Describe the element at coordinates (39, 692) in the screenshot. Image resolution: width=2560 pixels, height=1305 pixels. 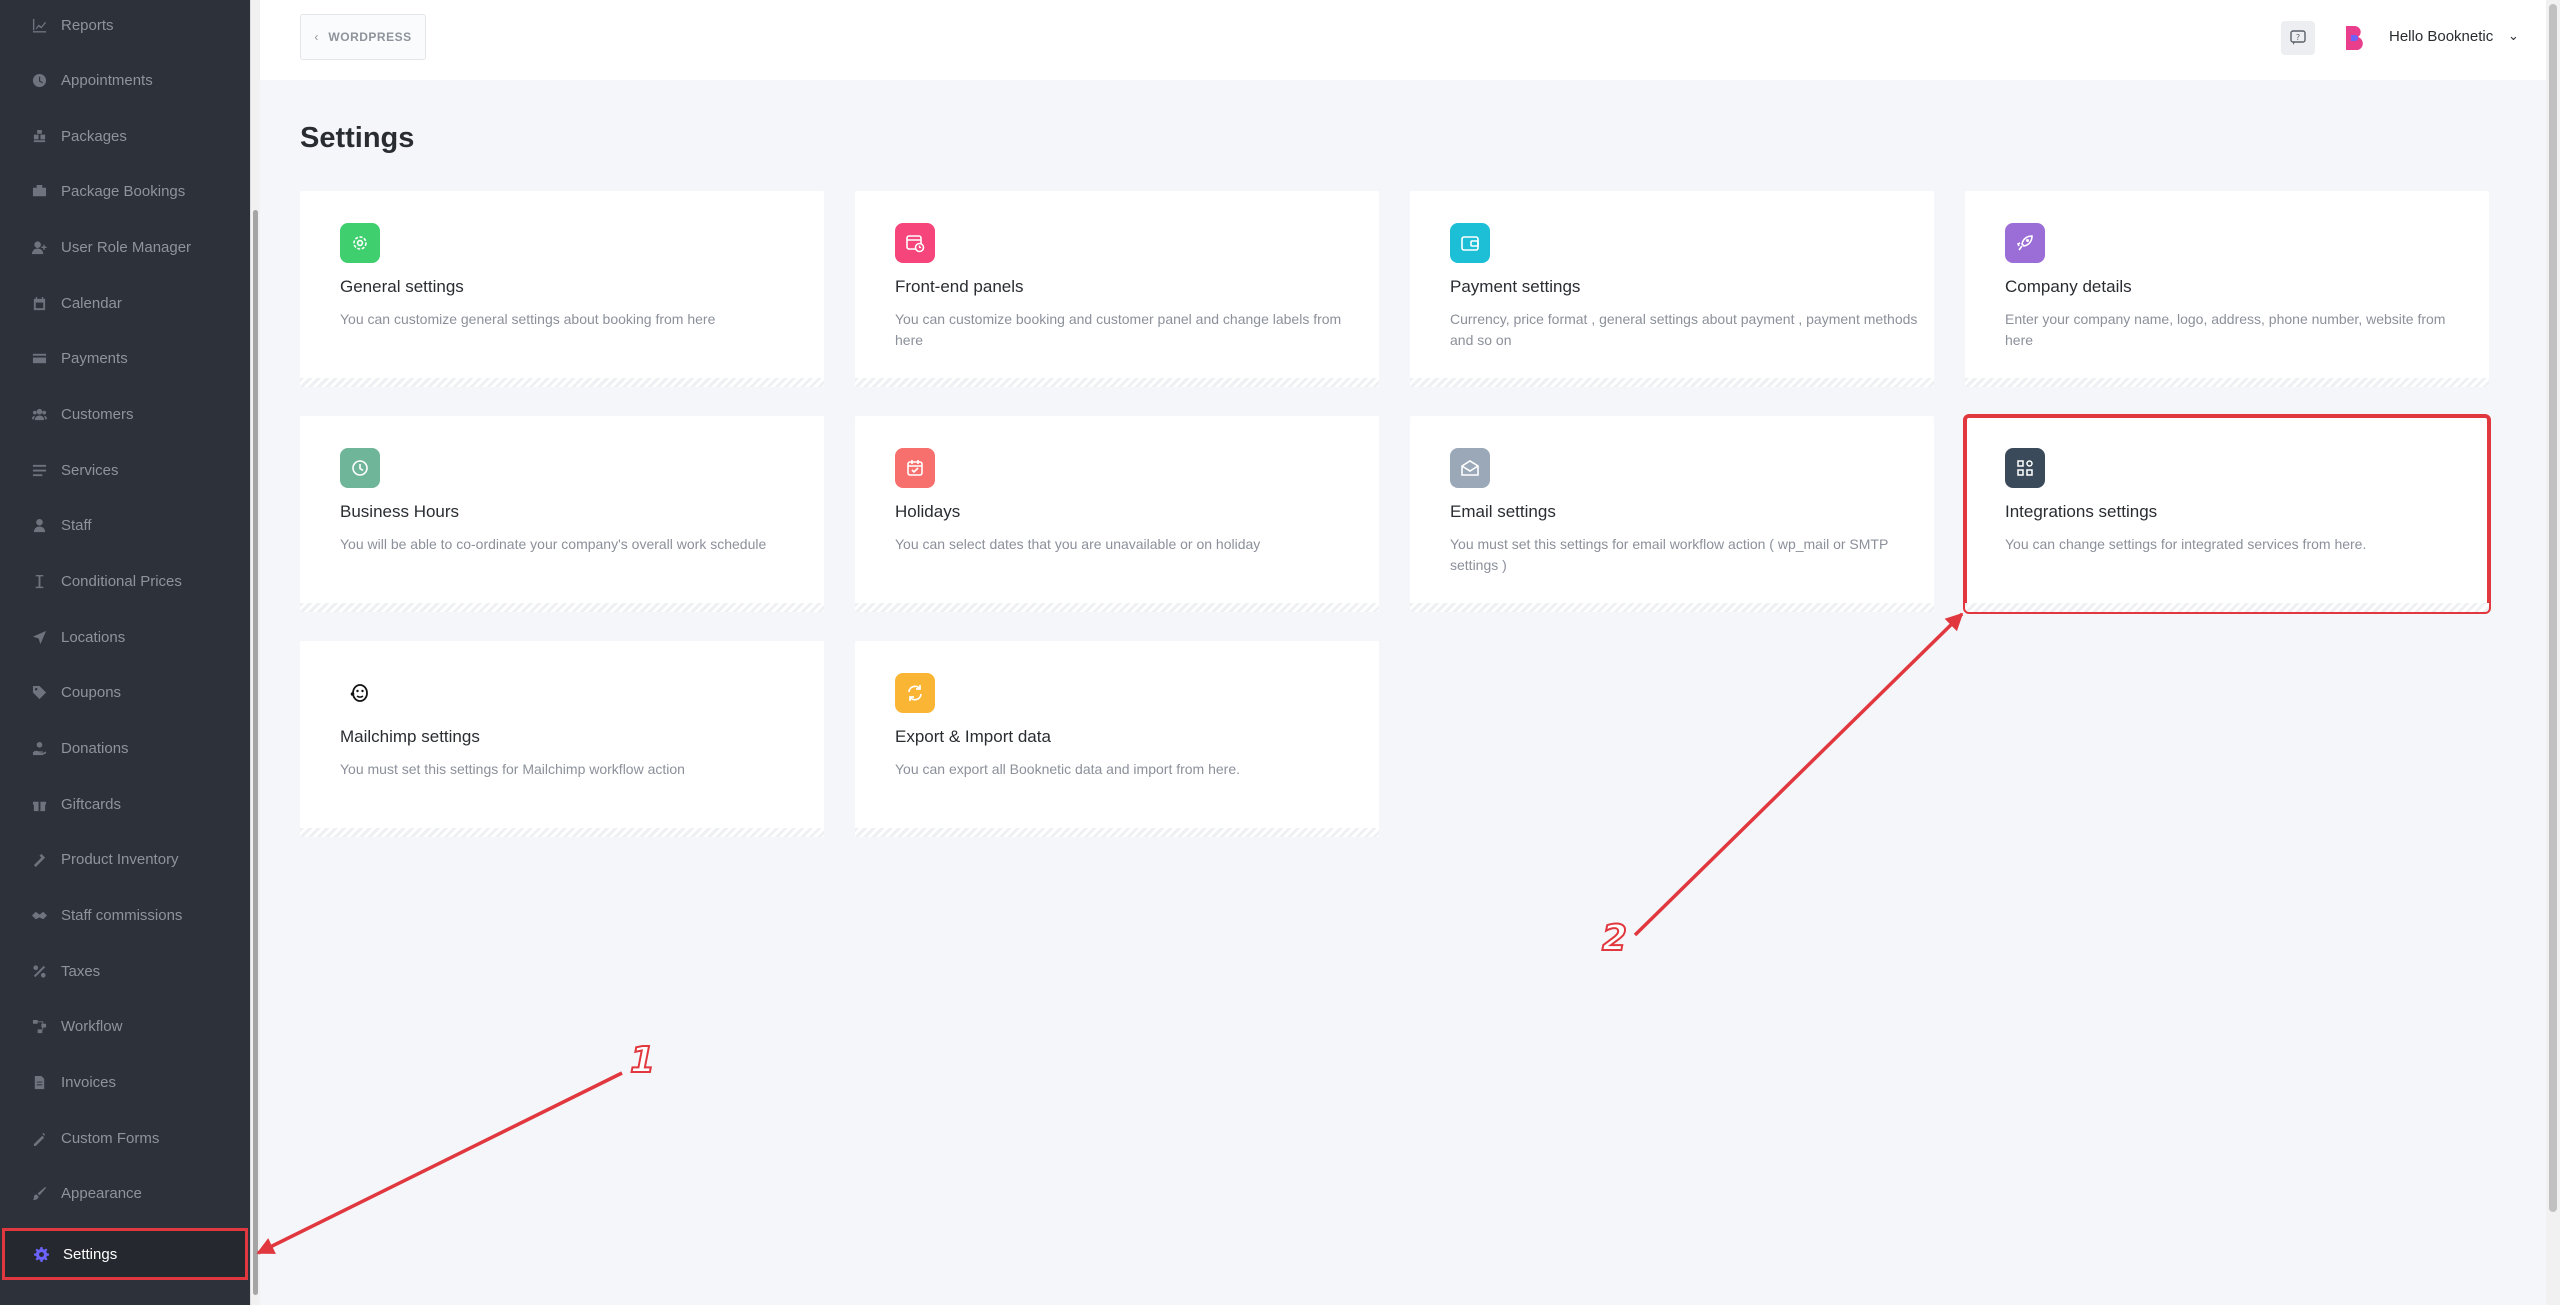
I see `tag-icon` at that location.